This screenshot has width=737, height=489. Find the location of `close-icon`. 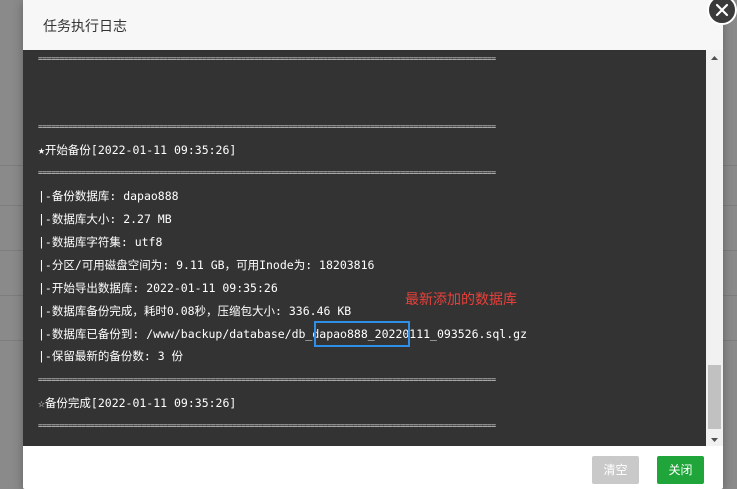

close-icon is located at coordinates (722, 10).